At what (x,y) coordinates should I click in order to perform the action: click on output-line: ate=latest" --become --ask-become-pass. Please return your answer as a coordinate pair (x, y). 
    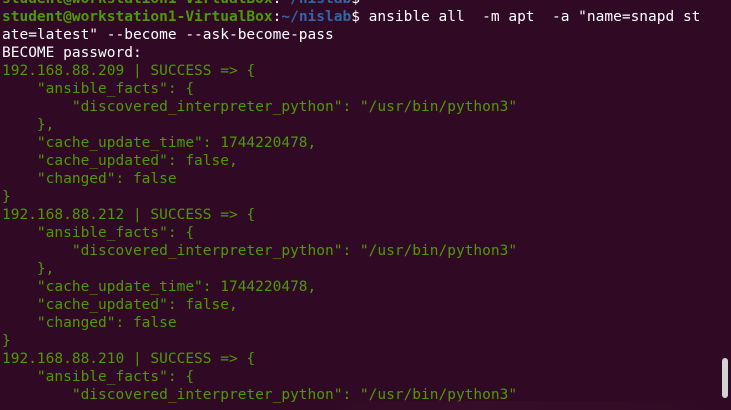
    Looking at the image, I should click on (358, 35).